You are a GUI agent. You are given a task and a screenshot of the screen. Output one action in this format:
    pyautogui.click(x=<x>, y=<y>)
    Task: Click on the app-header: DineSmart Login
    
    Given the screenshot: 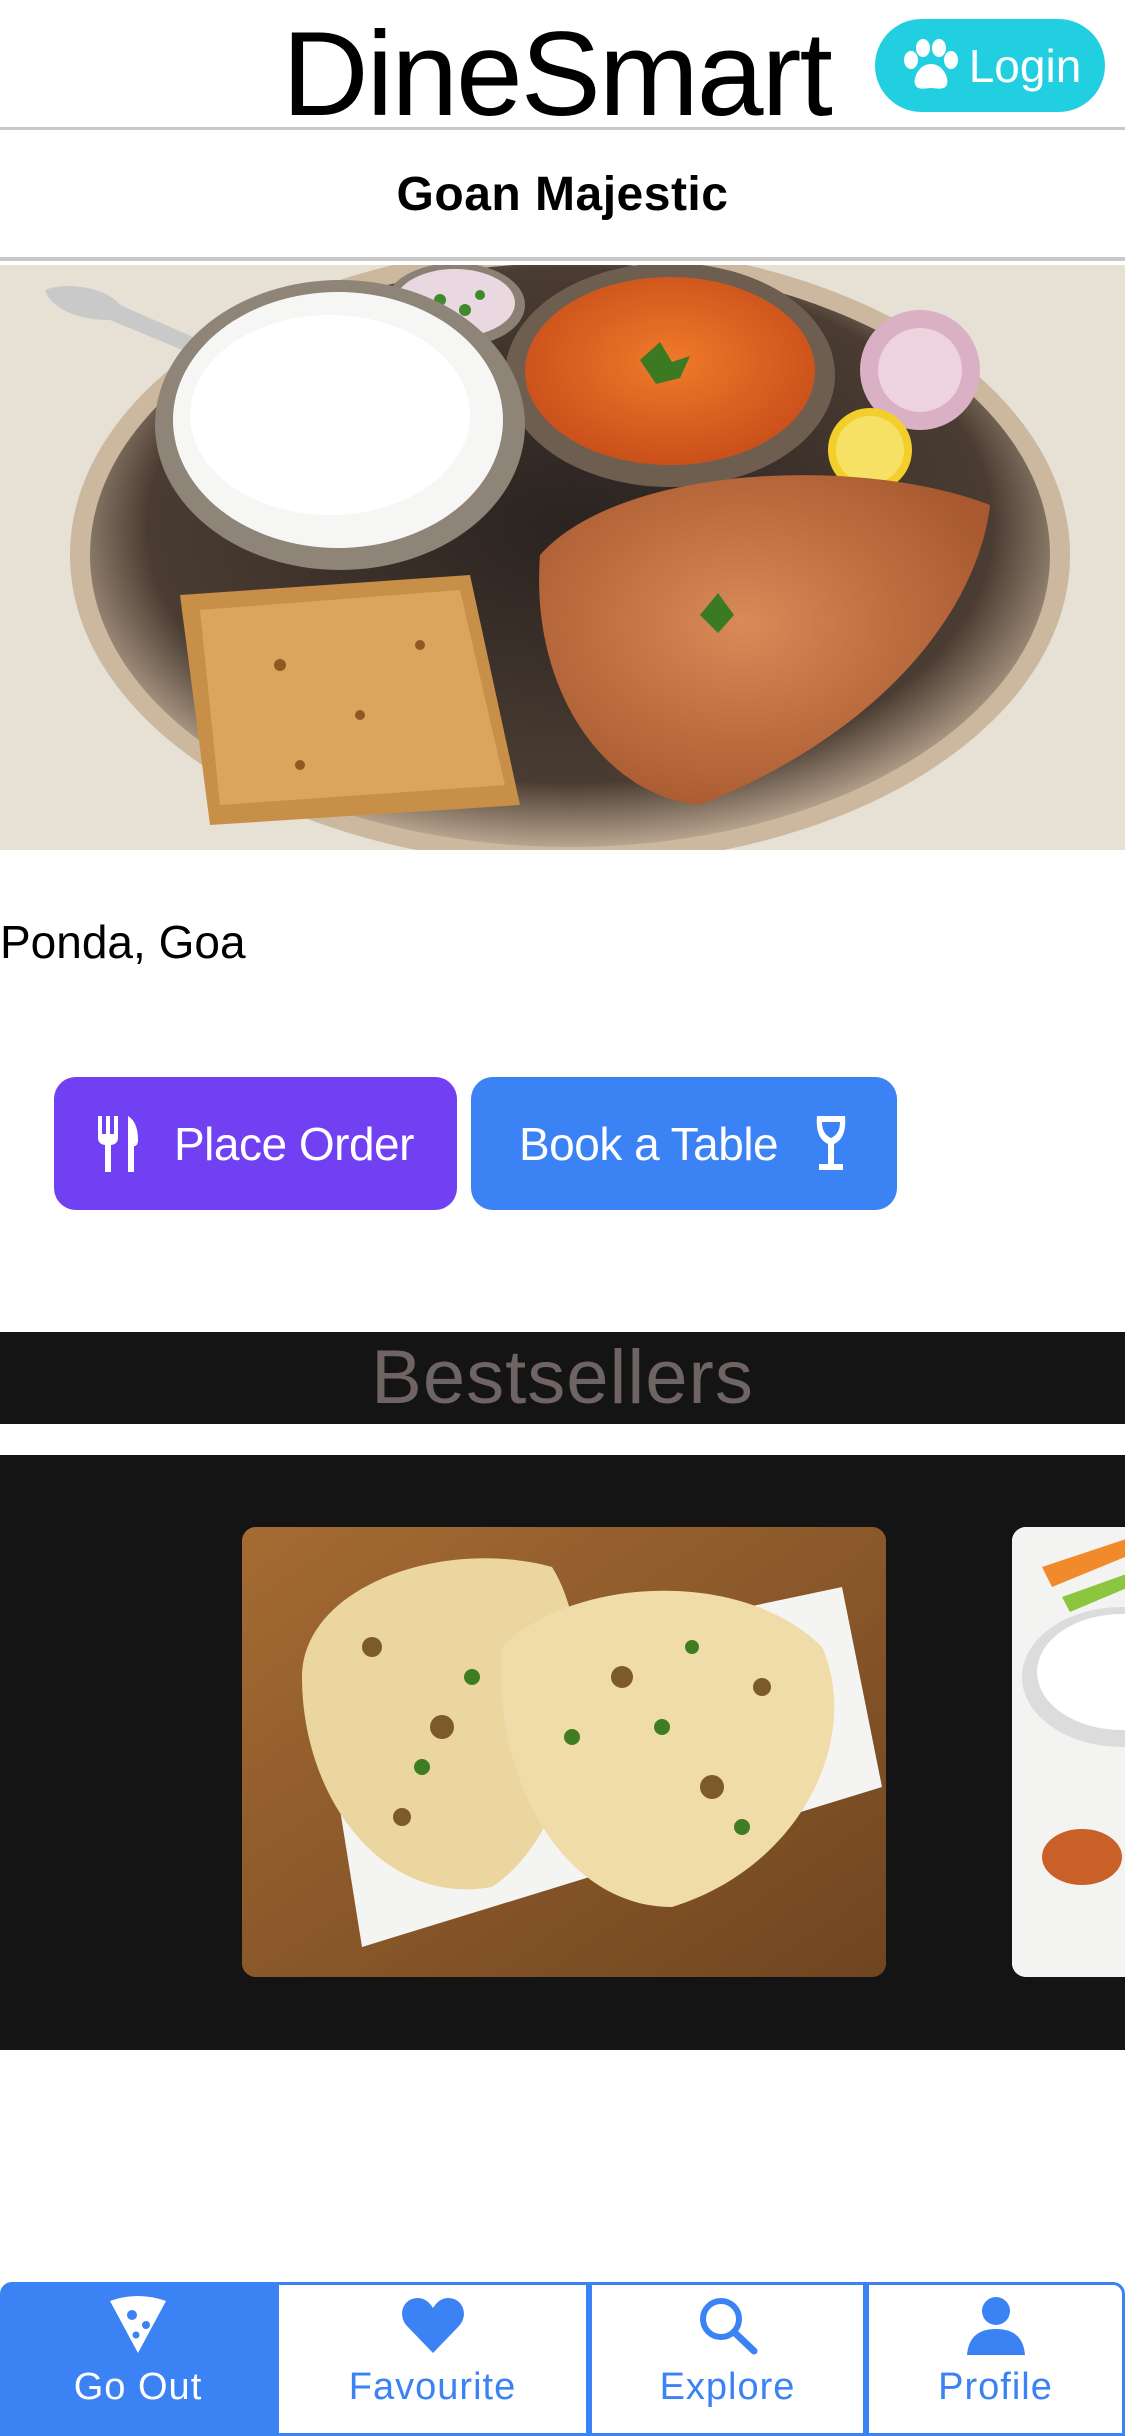 What is the action you would take?
    pyautogui.click(x=562, y=67)
    